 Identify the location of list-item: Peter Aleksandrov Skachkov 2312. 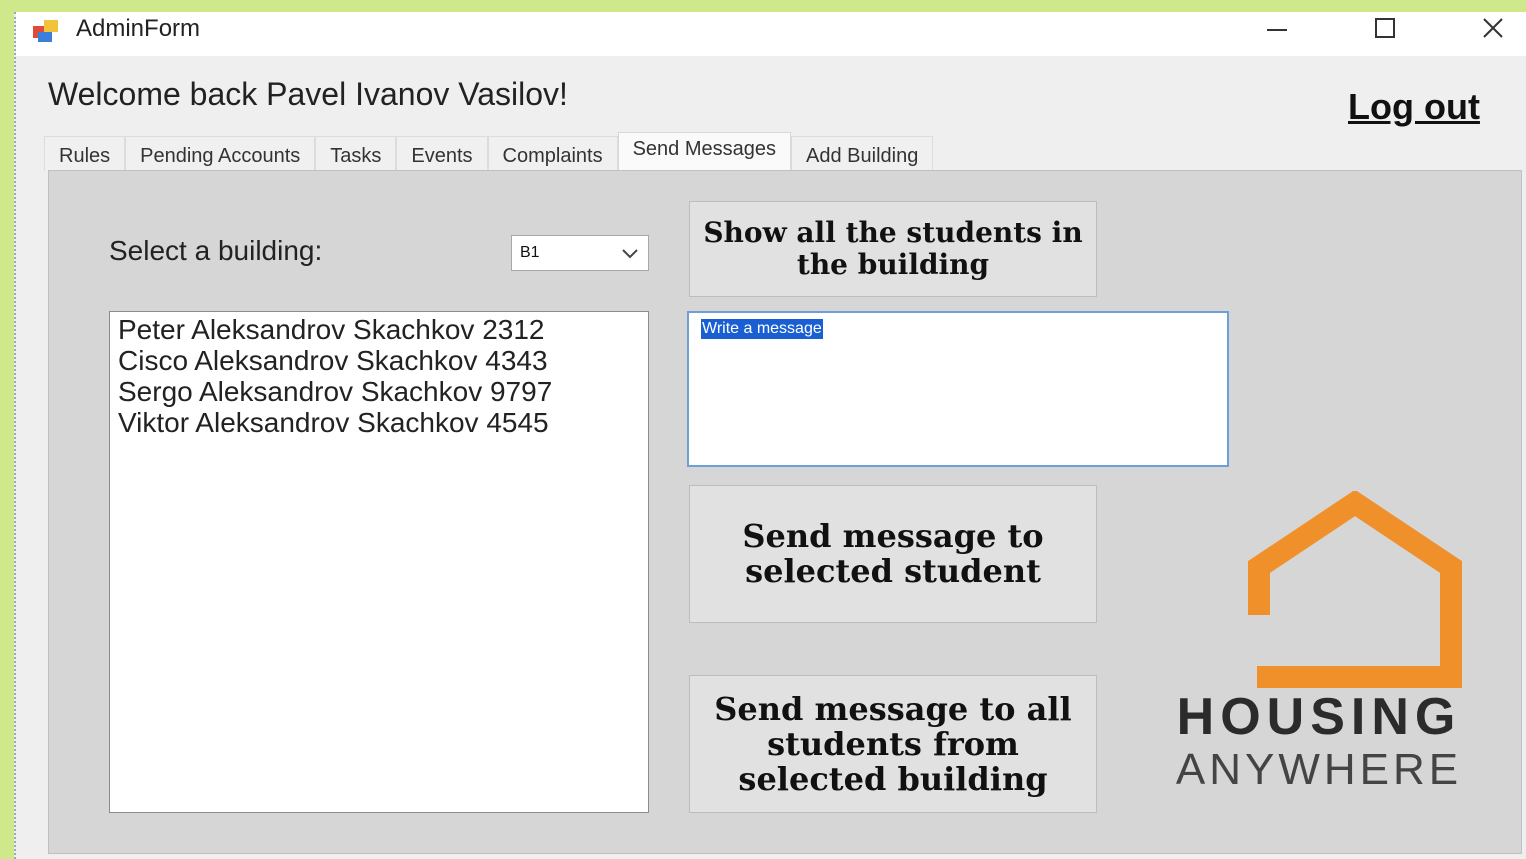
(379, 329).